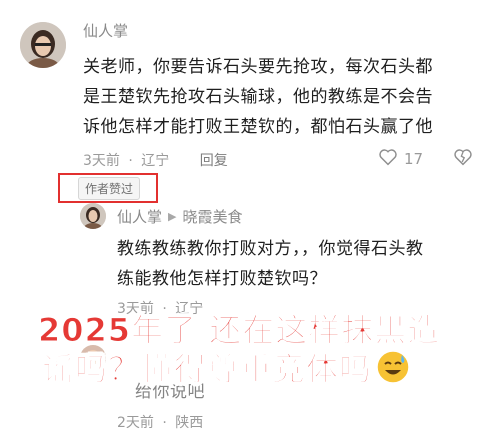 This screenshot has height=432, width=500. What do you see at coordinates (160, 423) in the screenshot?
I see `reply2-meta: 2天前 · 陕西` at bounding box center [160, 423].